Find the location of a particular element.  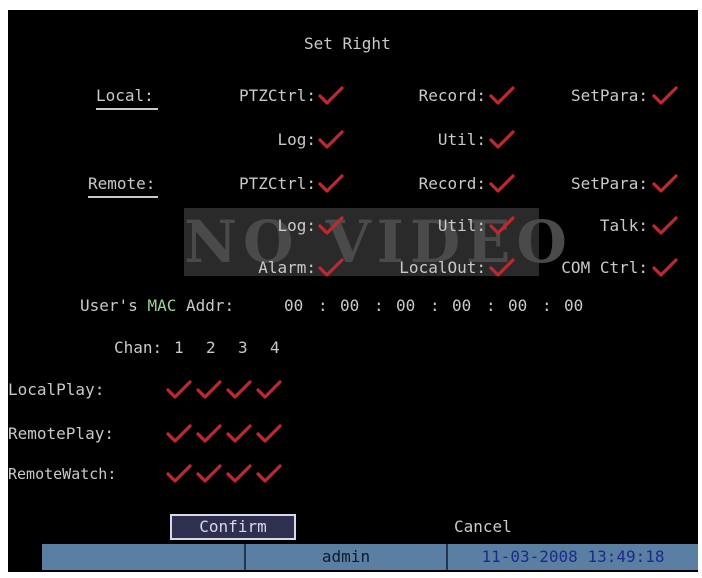

chan-label: Chan: is located at coordinates (138, 347).